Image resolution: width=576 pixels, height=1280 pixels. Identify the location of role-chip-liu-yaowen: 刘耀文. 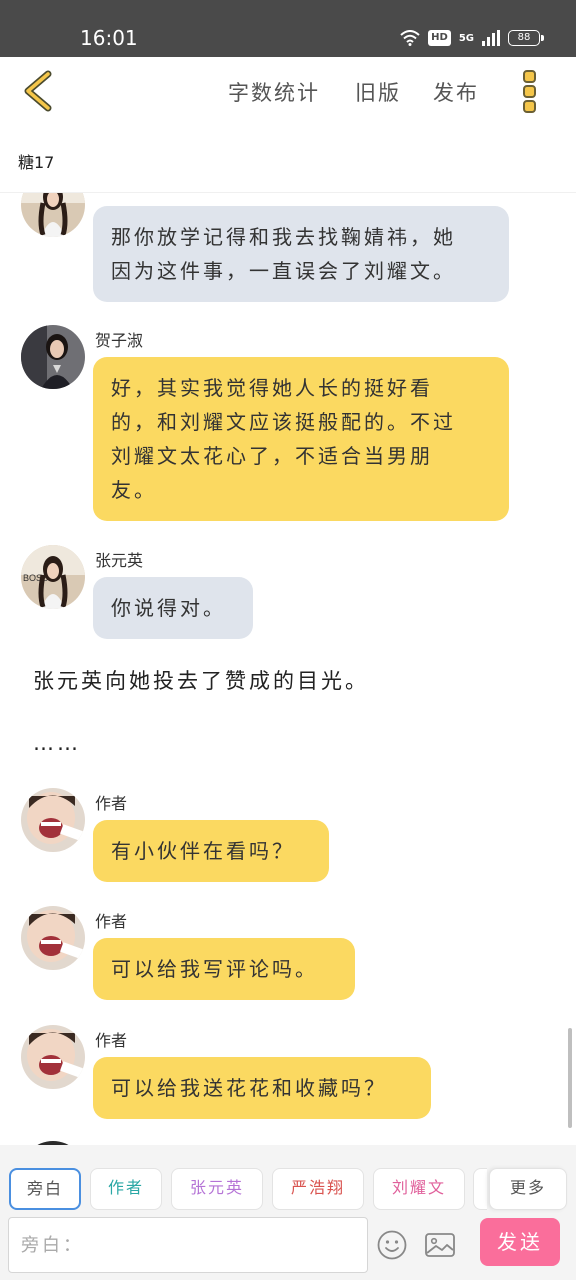
(419, 1189).